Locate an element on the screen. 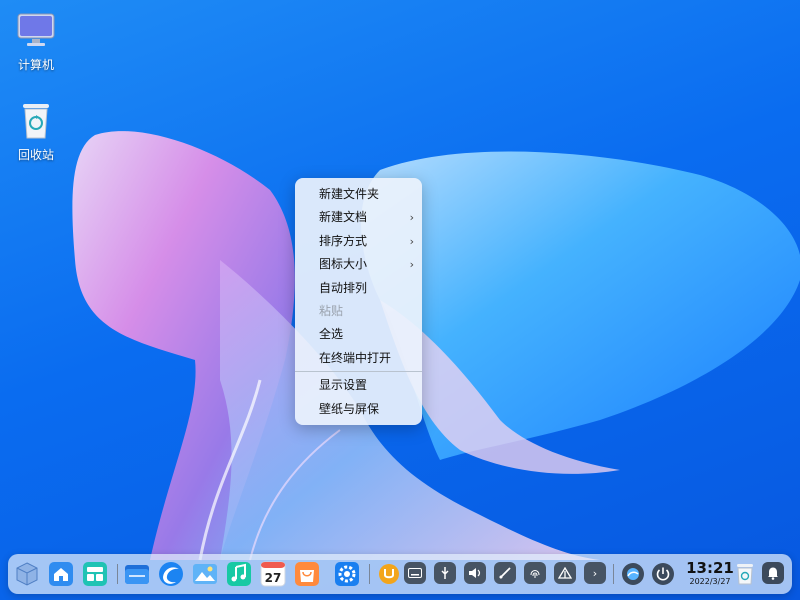 The image size is (800, 600). folder-icon is located at coordinates (137, 574).